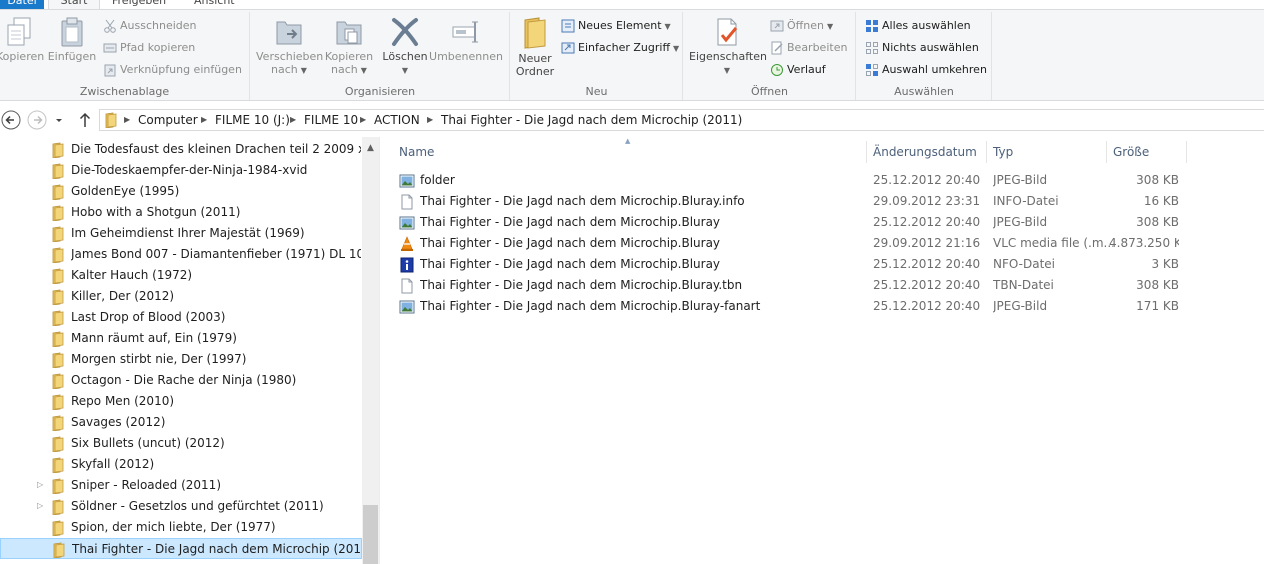  What do you see at coordinates (466, 39) in the screenshot?
I see `rename-button: Umbenennen` at bounding box center [466, 39].